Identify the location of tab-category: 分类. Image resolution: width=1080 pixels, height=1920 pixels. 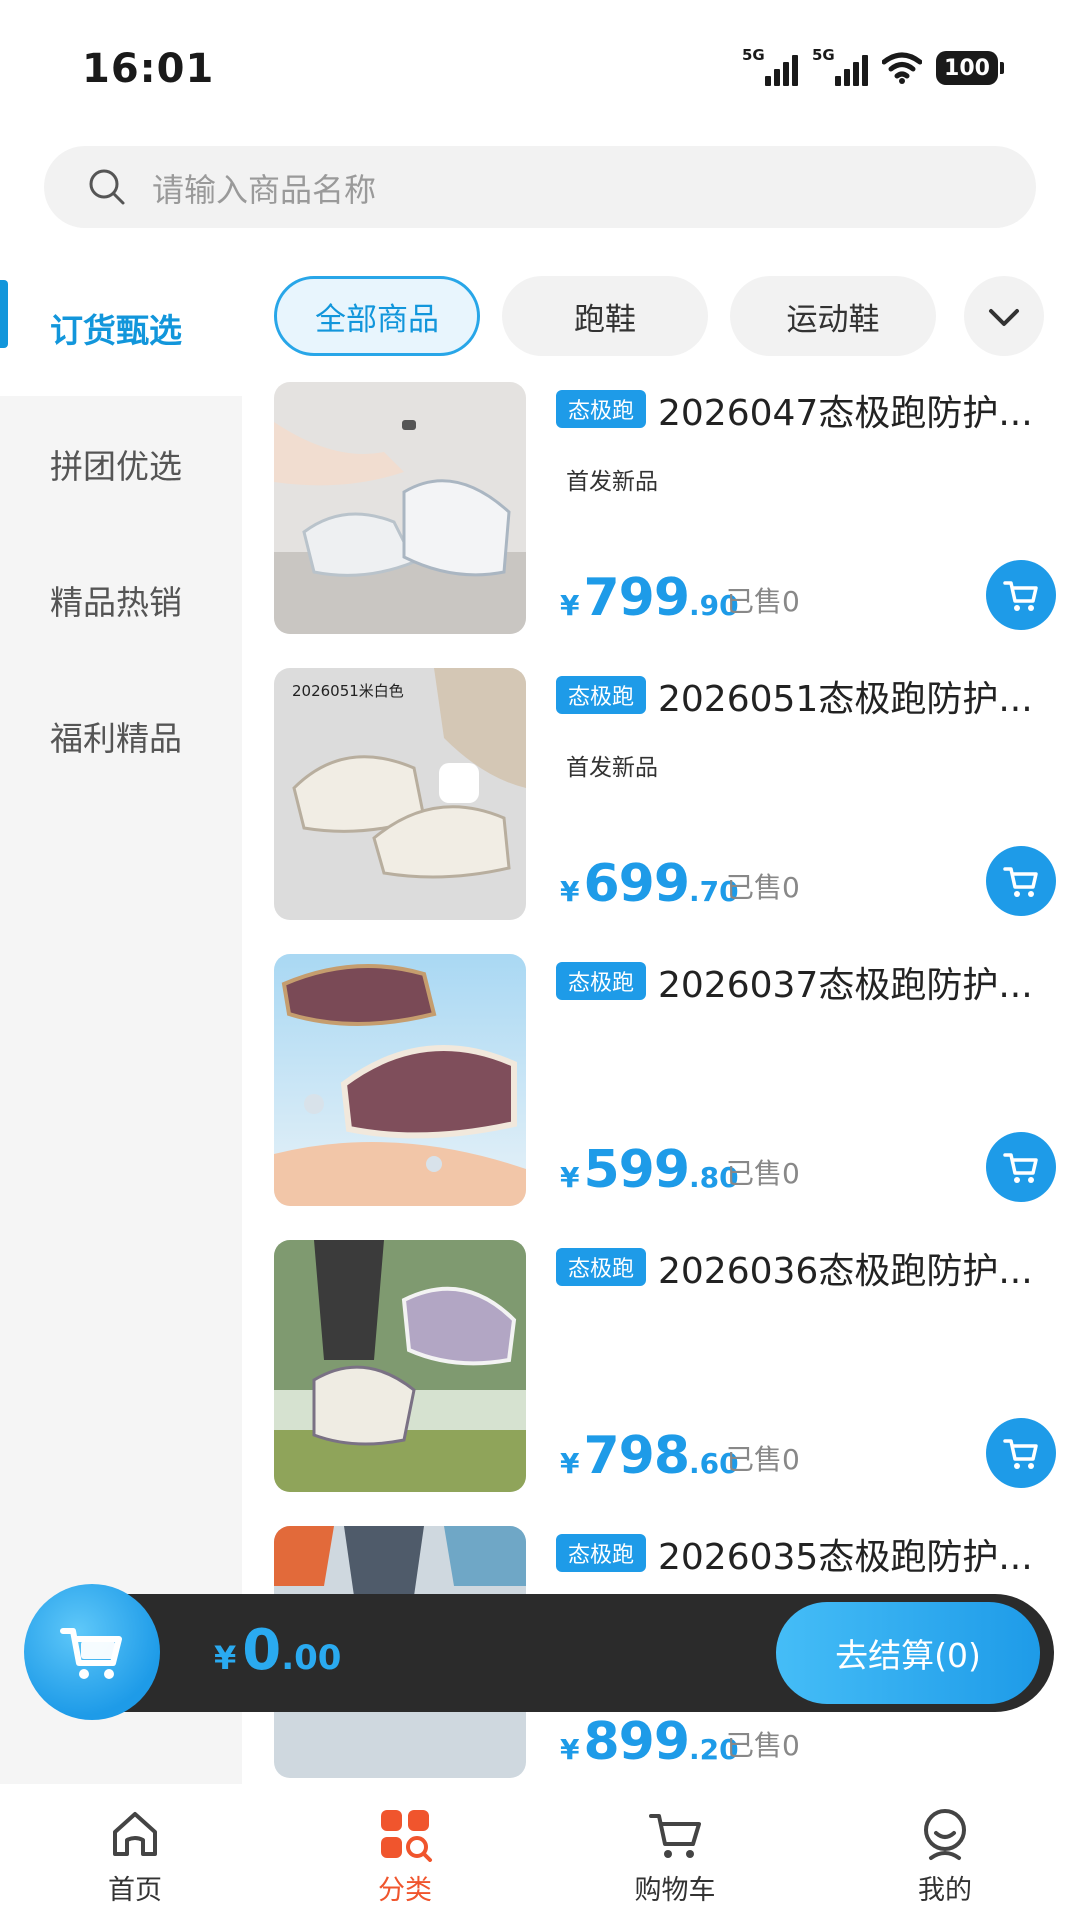
(405, 1852).